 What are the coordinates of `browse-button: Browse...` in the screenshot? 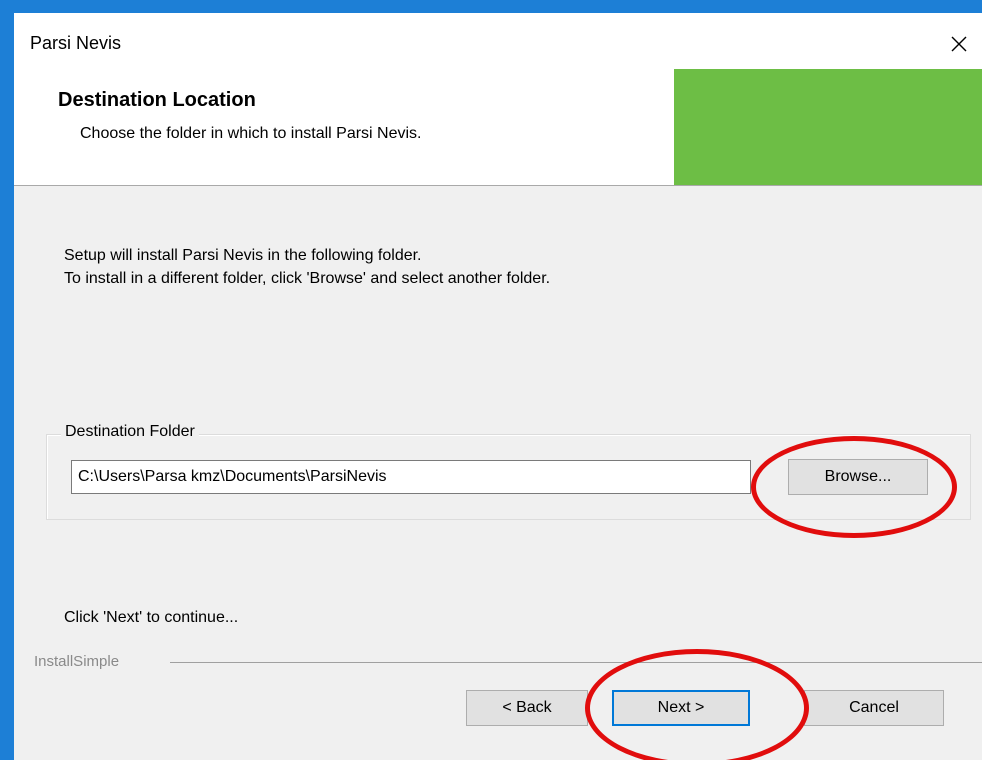 It's located at (858, 477).